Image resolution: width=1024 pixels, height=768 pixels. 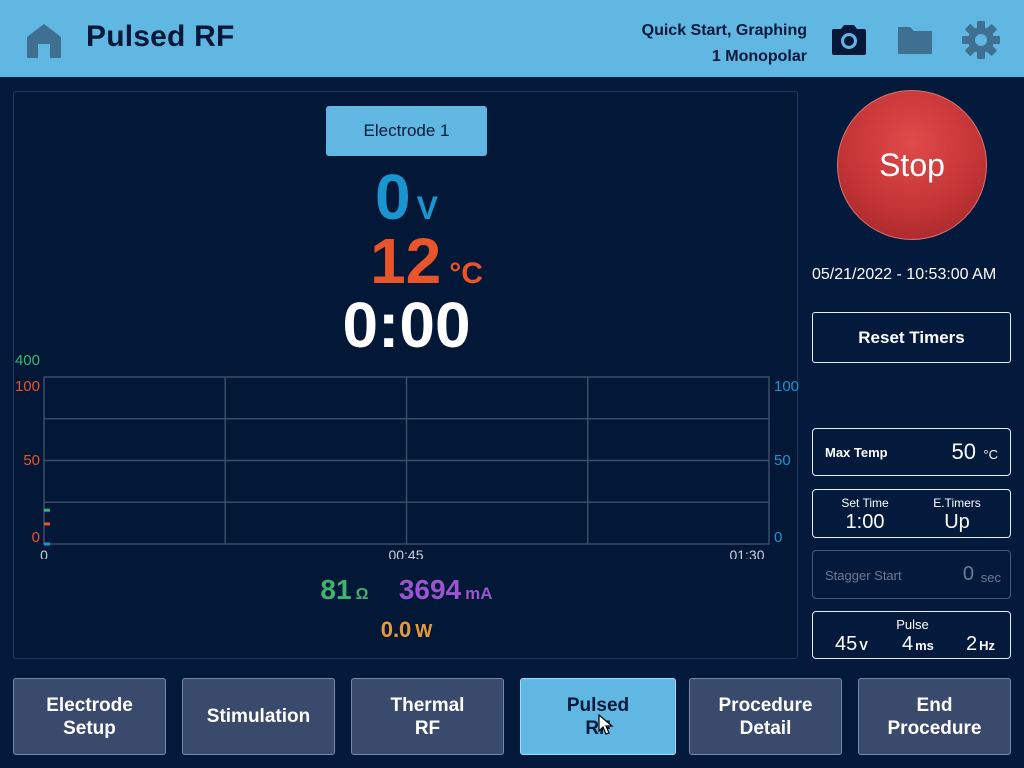 I want to click on gear-icon, so click(x=981, y=40).